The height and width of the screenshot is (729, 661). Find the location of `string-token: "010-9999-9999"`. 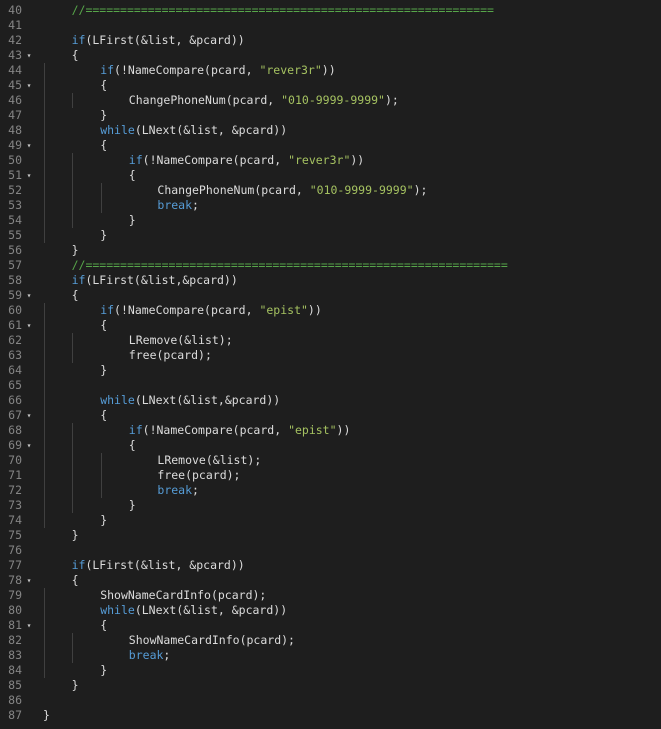

string-token: "010-9999-9999" is located at coordinates (361, 190).